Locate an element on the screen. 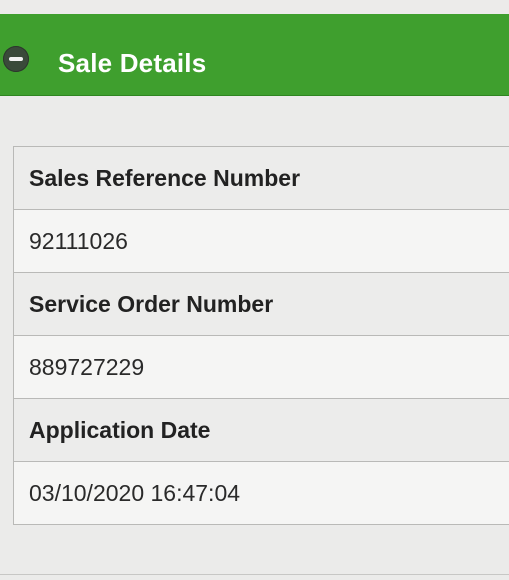 This screenshot has height=580, width=509. application-date-label: Application Date is located at coordinates (261, 430).